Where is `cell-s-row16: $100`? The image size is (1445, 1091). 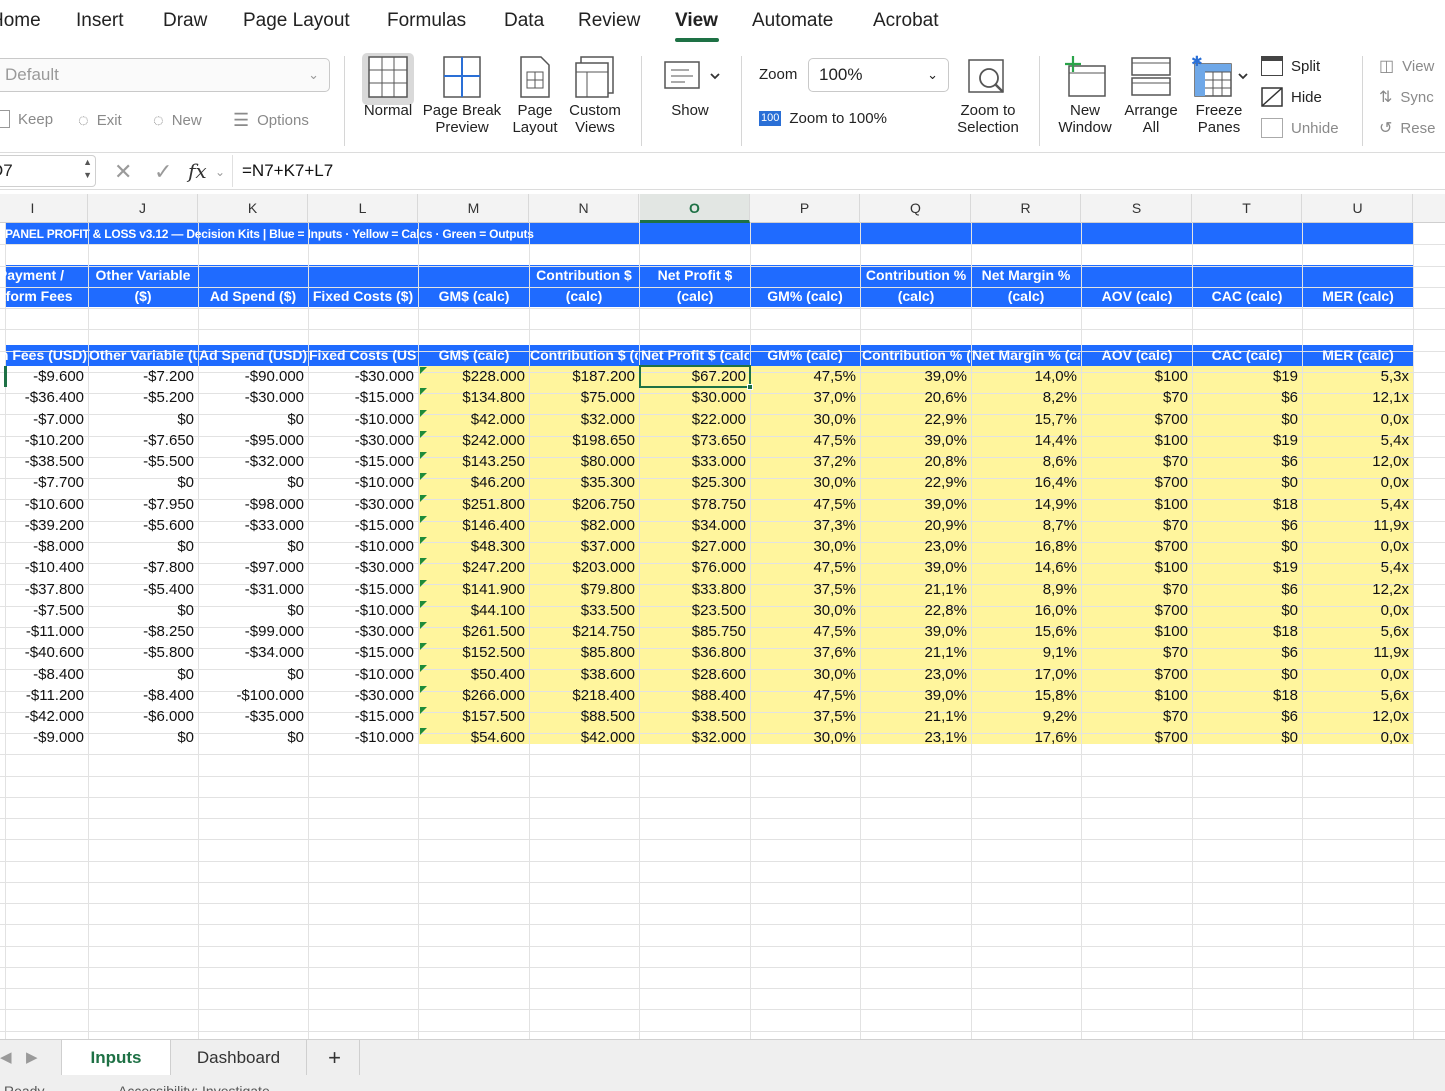 cell-s-row16: $100 is located at coordinates (1137, 695).